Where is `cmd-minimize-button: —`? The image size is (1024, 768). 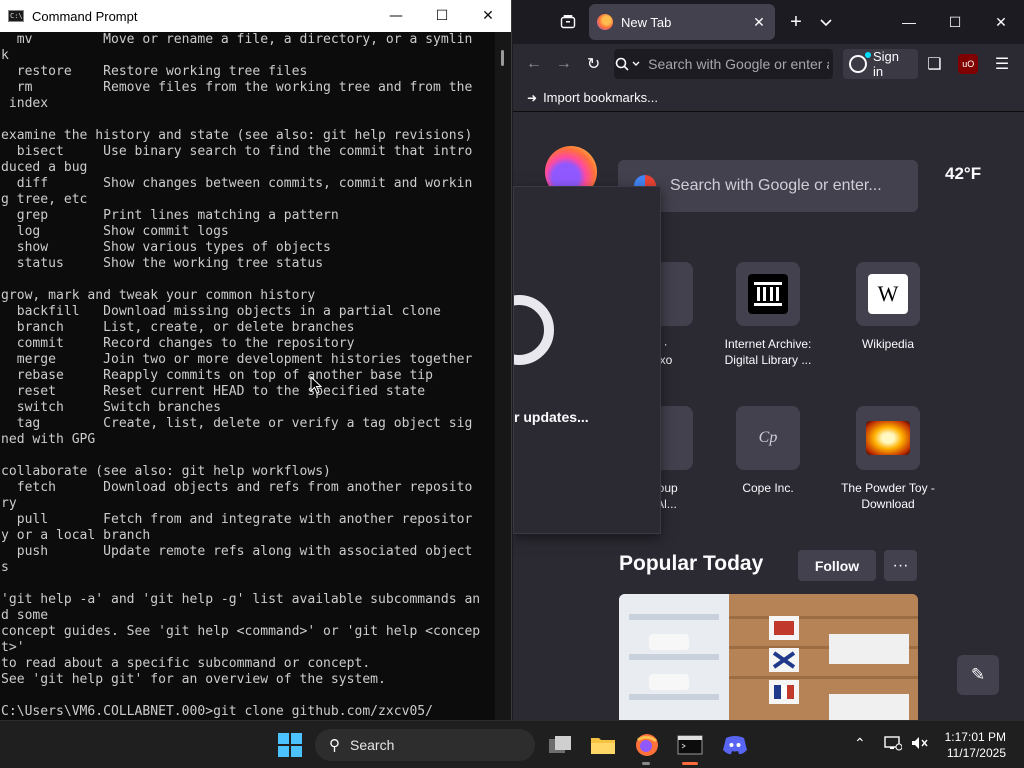 cmd-minimize-button: — is located at coordinates (396, 16).